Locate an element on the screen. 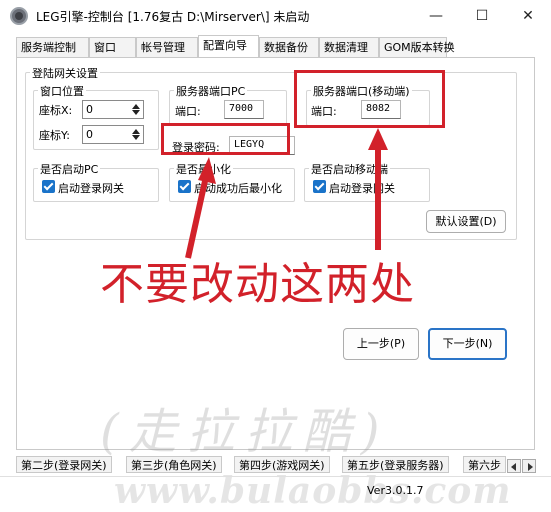 The height and width of the screenshot is (512, 551). pc-port-label: 端口: is located at coordinates (188, 111).